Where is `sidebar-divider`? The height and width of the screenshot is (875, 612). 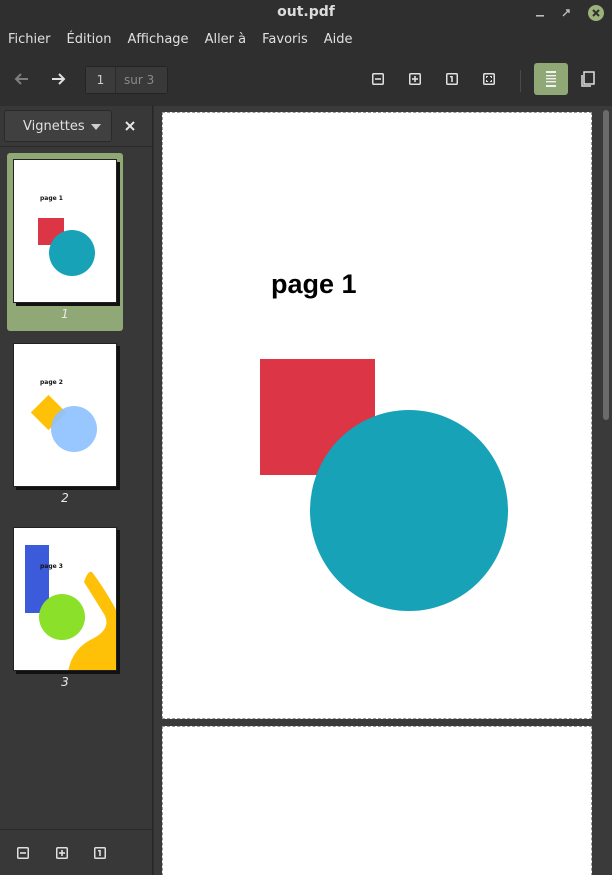 sidebar-divider is located at coordinates (76, 146).